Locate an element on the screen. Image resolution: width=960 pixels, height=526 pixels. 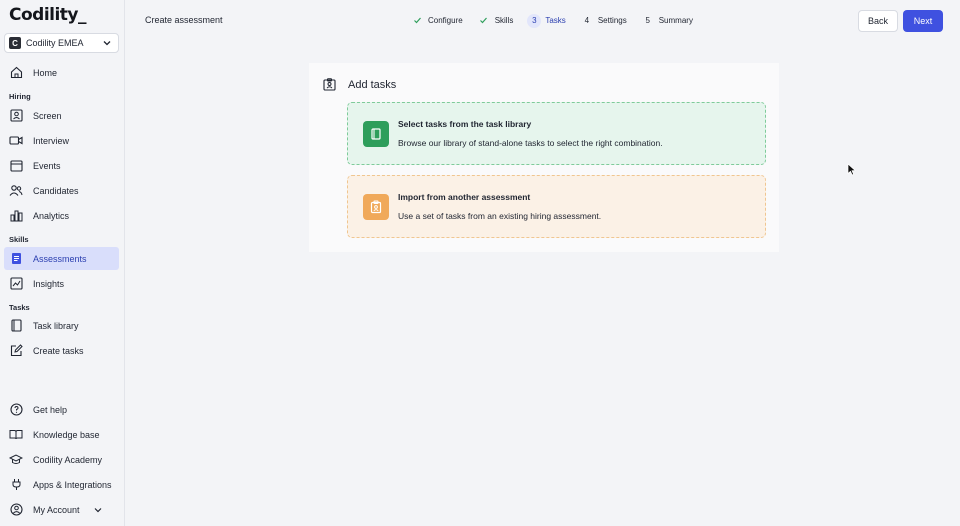
sidebar-item-label: Task library is located at coordinates (56, 325).